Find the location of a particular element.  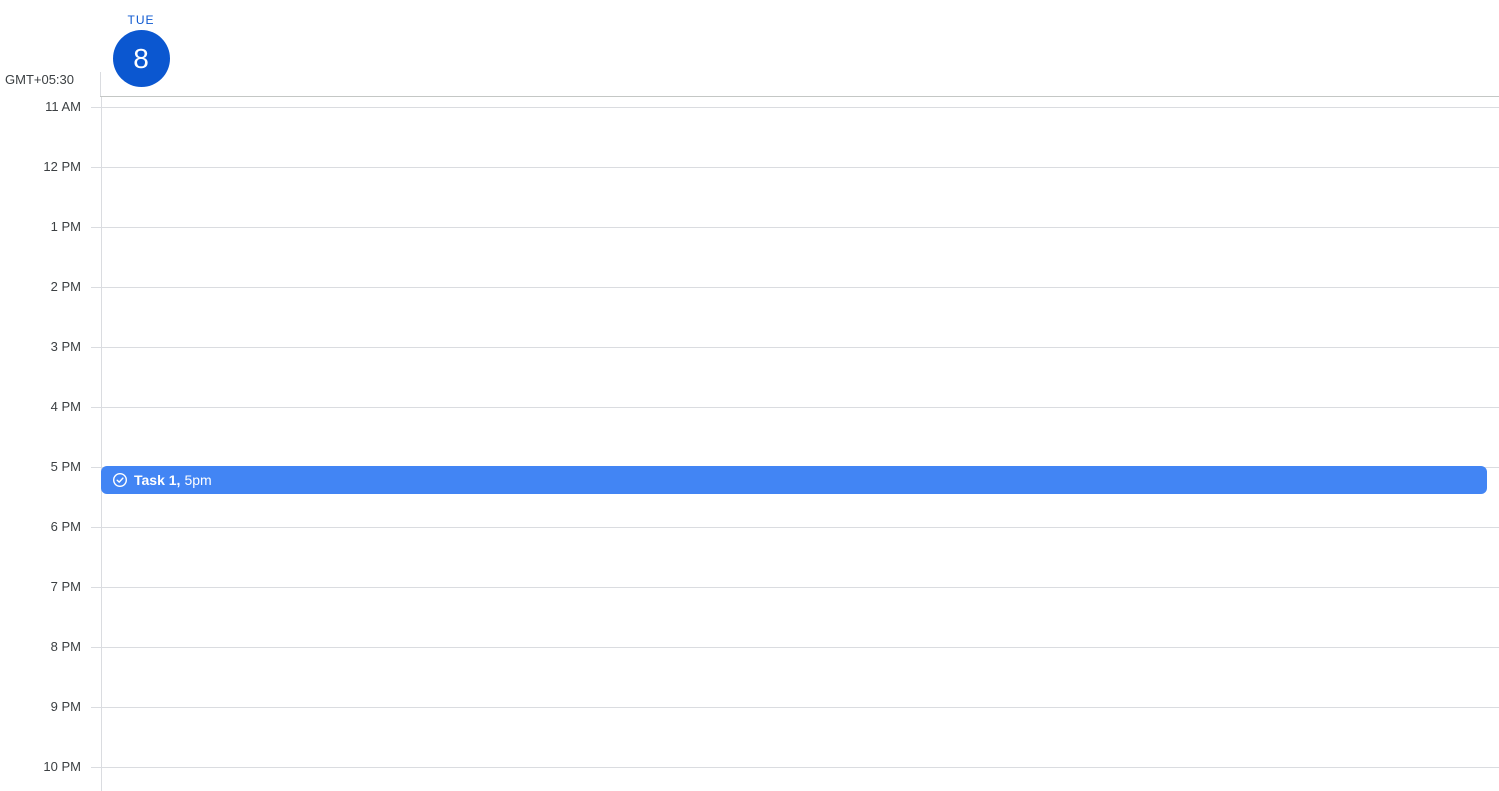

hour-row: 12 PM is located at coordinates (749, 193).